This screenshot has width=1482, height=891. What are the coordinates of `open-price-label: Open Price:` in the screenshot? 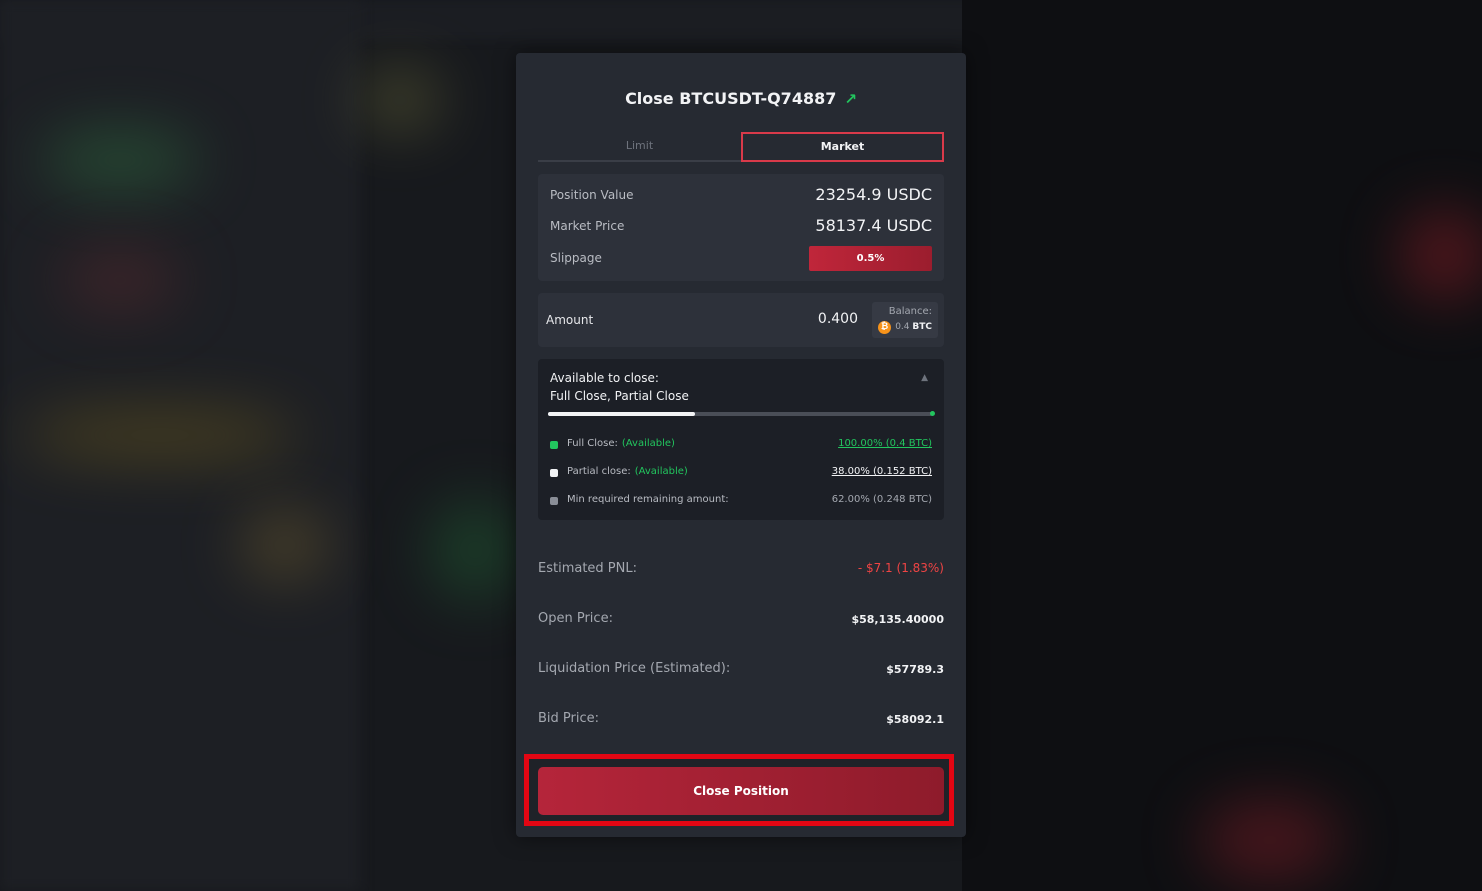 It's located at (575, 618).